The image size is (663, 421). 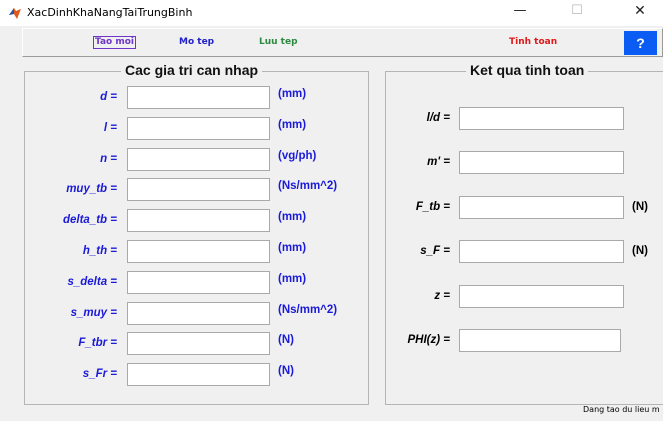 I want to click on input-label: h_th =, so click(x=99, y=251).